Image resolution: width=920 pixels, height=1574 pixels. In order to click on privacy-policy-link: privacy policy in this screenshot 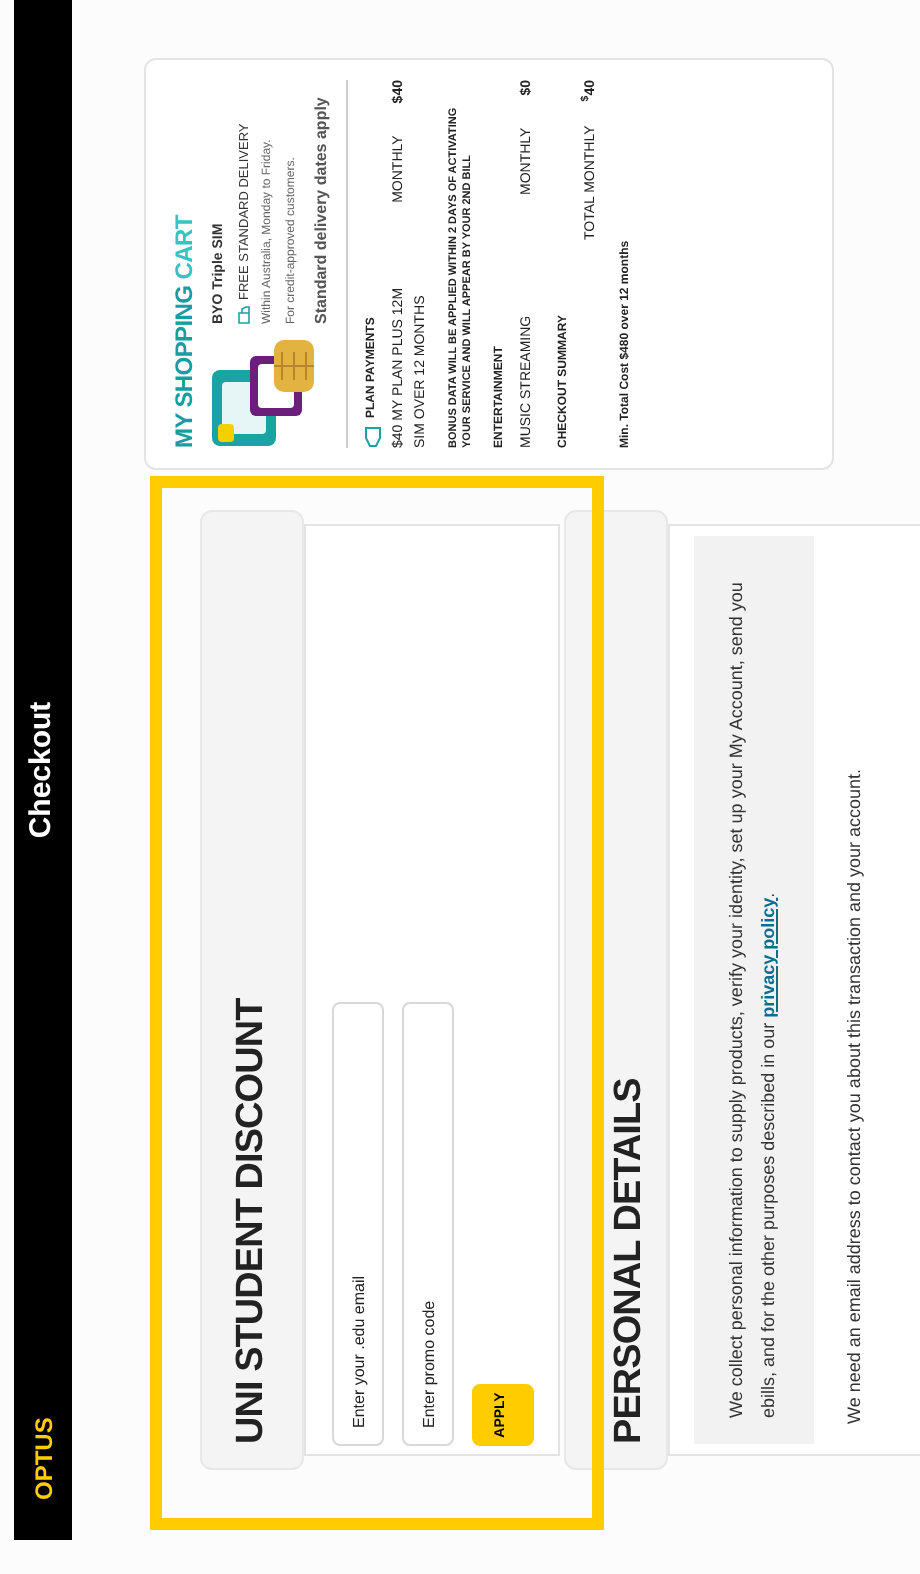, I will do `click(767, 957)`.